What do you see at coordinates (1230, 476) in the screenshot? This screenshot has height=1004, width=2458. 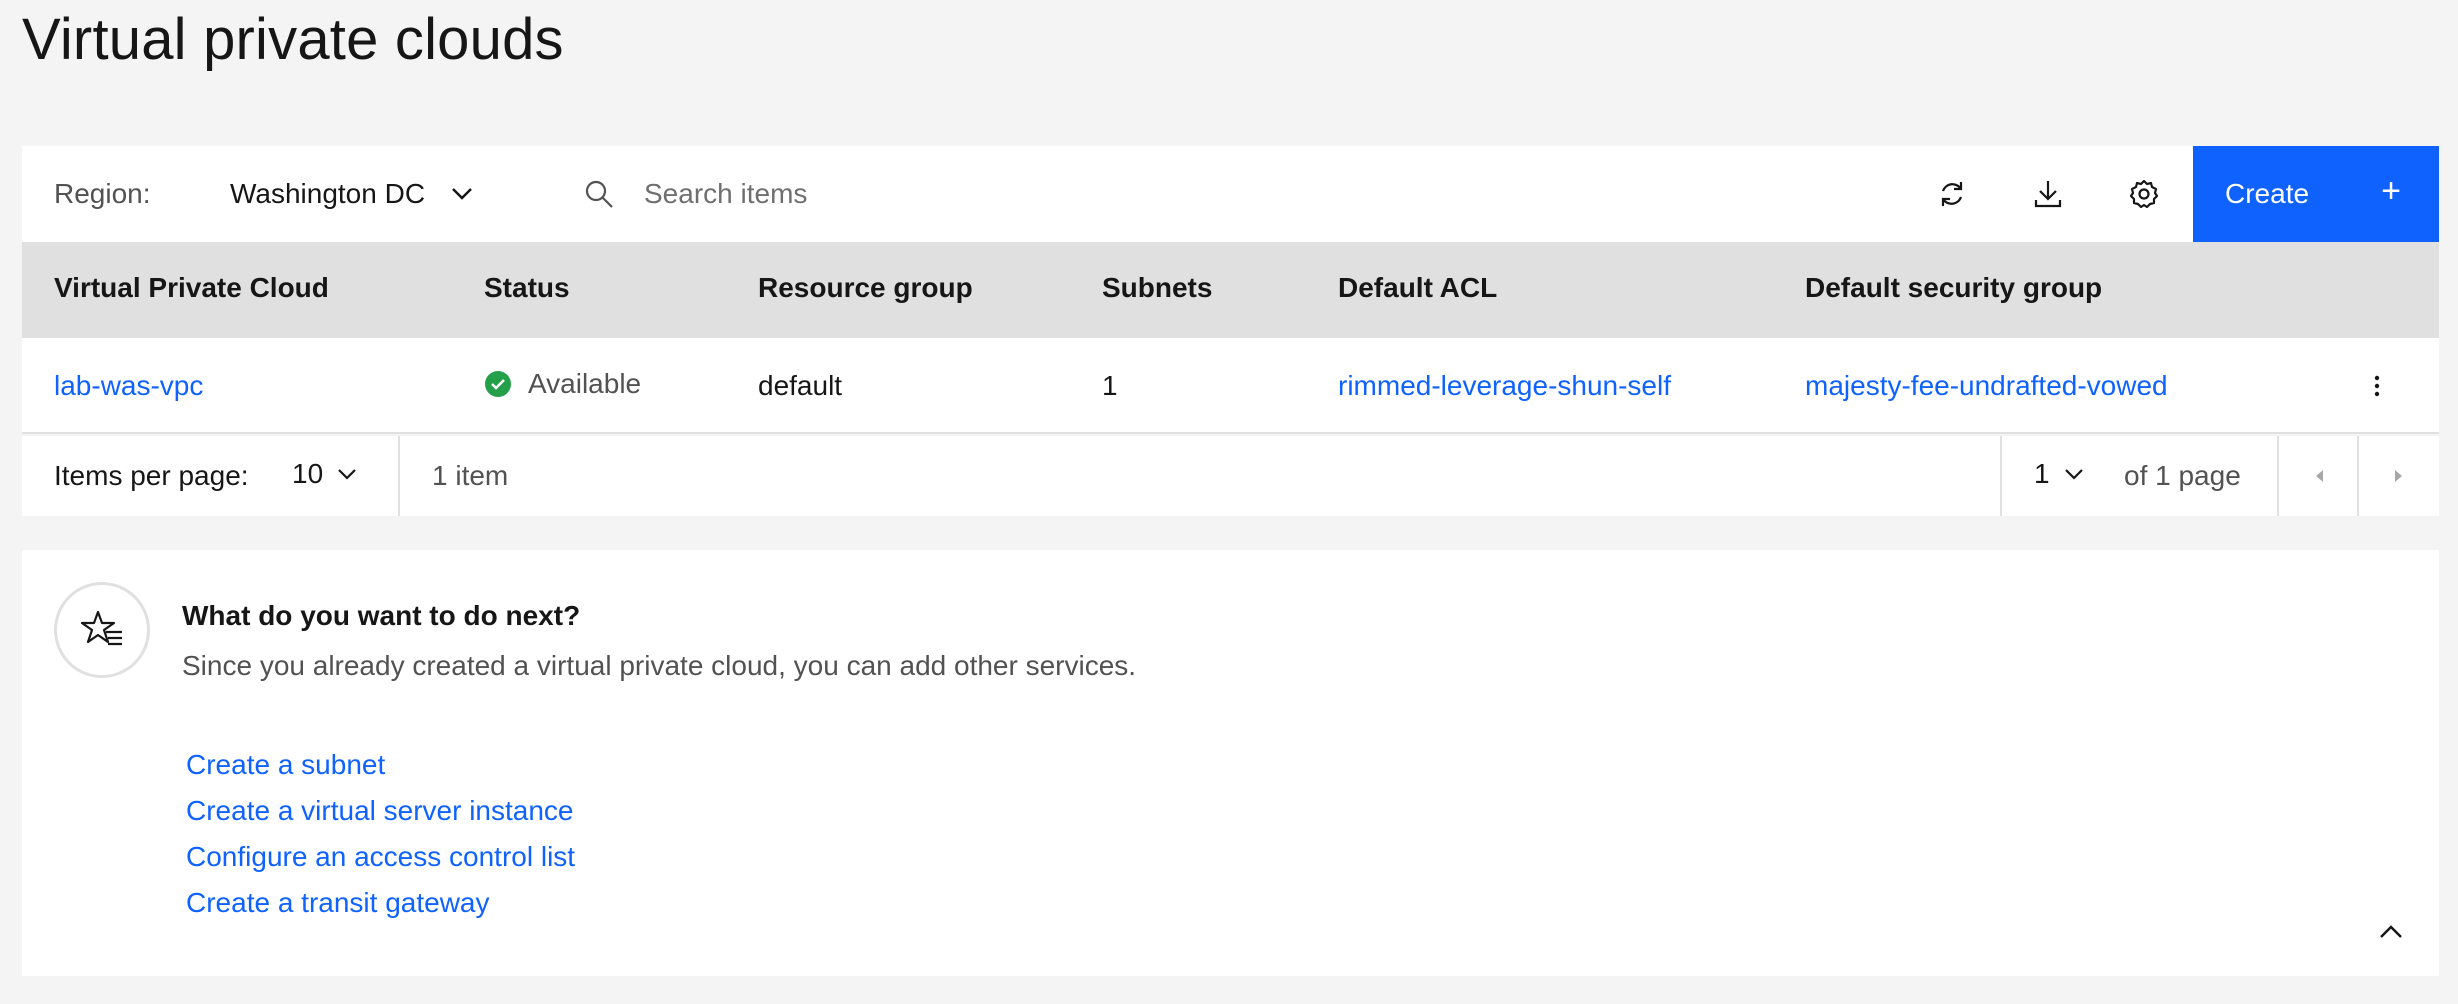 I see `pagination: Items per page: 10 1 item 1 of 1 page` at bounding box center [1230, 476].